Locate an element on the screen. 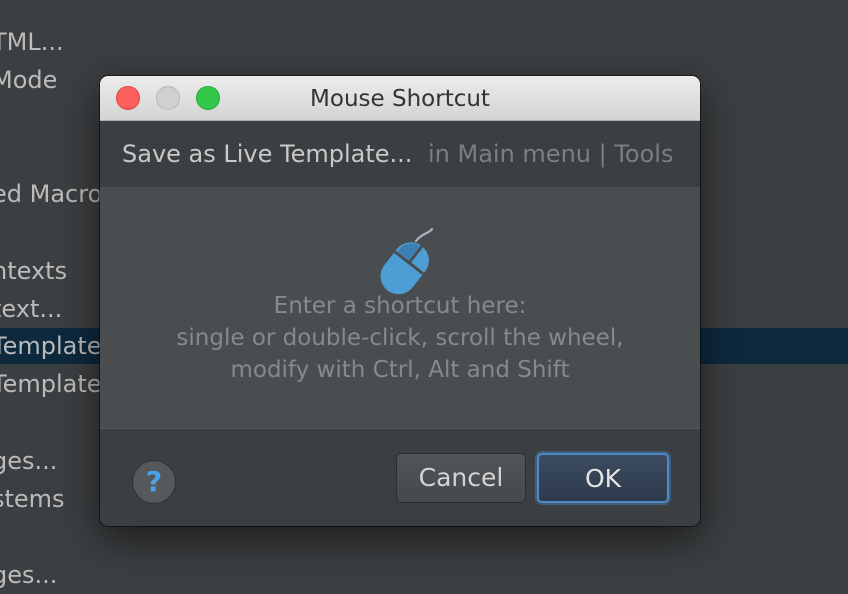 The image size is (848, 594). menu-item-label: stems is located at coordinates (32, 499).